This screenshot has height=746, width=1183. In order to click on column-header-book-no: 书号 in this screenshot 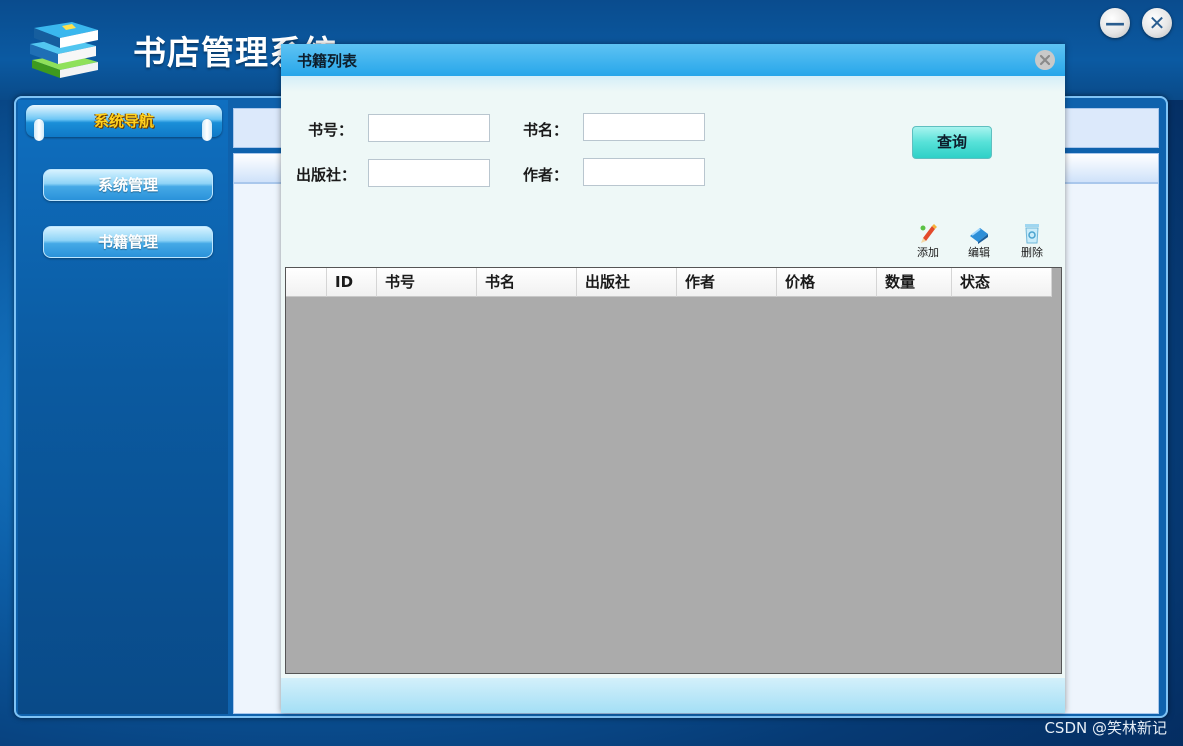, I will do `click(427, 282)`.